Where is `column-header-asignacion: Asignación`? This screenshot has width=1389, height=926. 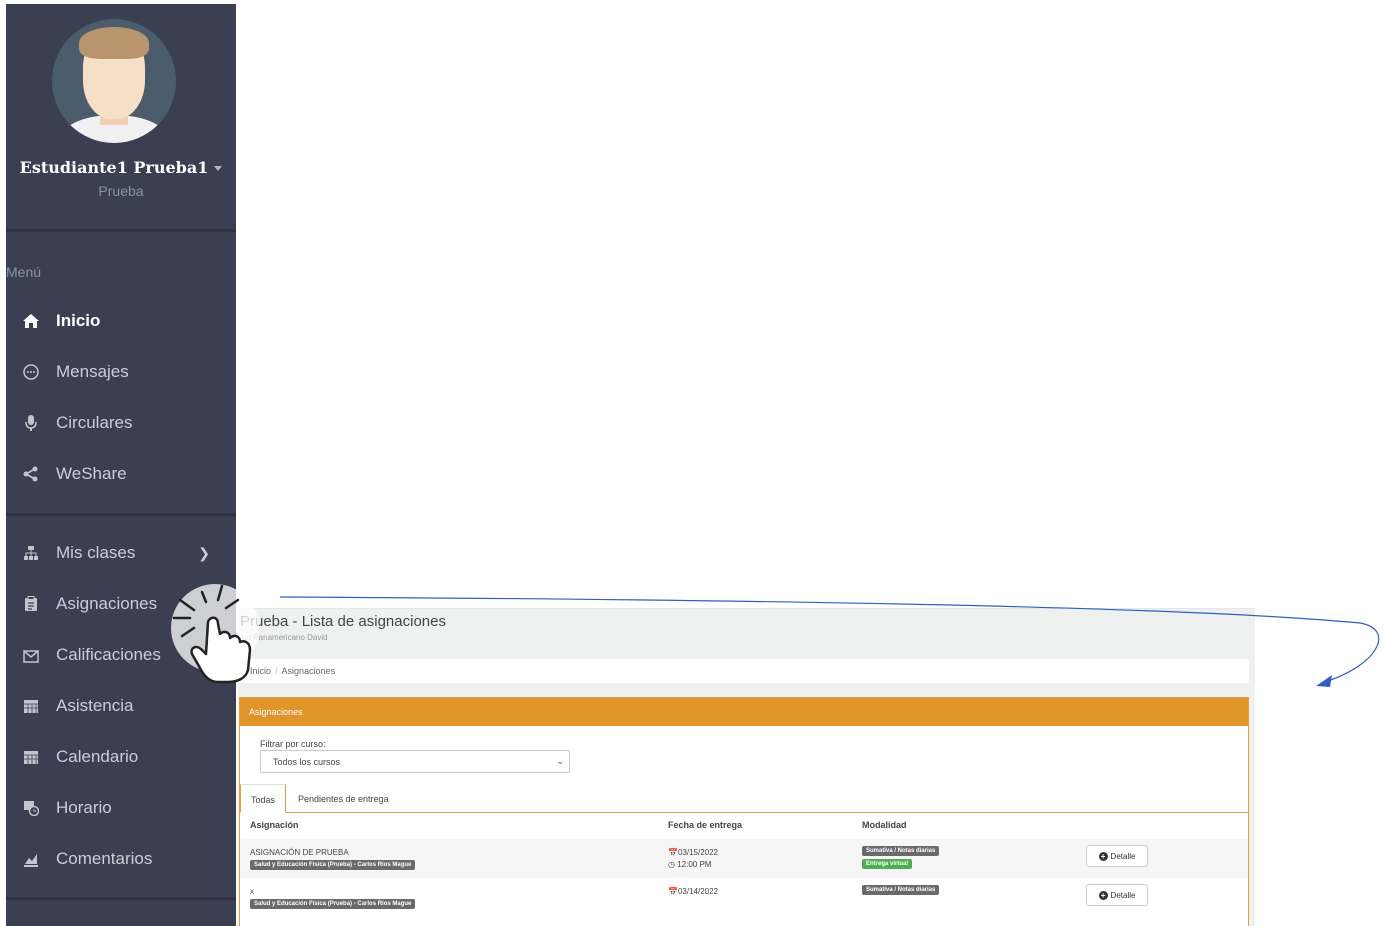
column-header-asignacion: Asignación is located at coordinates (274, 825).